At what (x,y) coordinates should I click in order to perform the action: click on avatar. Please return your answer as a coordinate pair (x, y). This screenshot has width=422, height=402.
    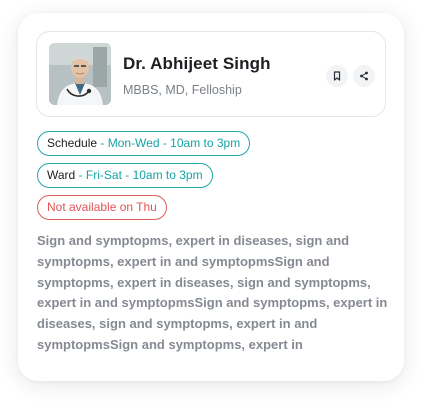
    Looking at the image, I should click on (80, 74).